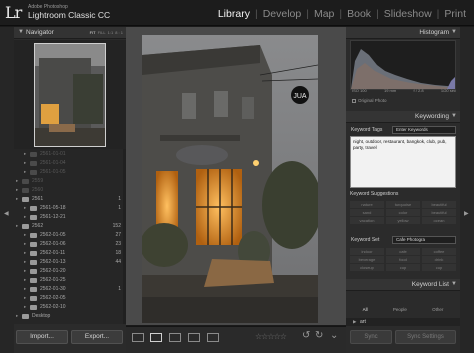  What do you see at coordinates (359, 14) in the screenshot?
I see `module-book: Book` at bounding box center [359, 14].